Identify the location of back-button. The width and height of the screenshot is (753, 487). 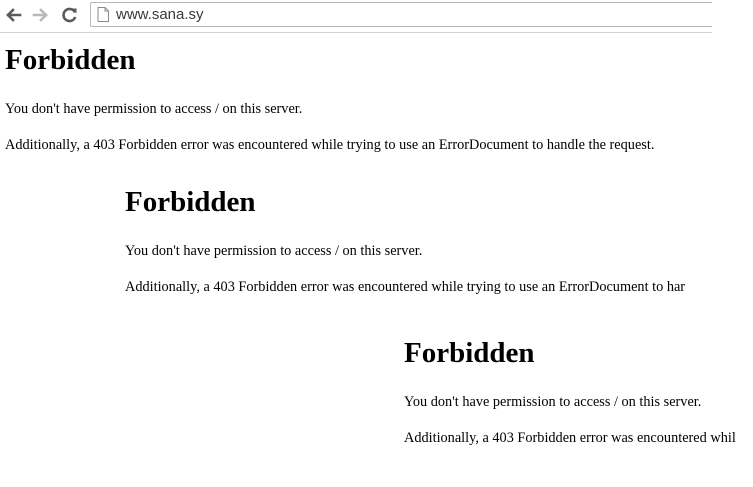
(13, 15).